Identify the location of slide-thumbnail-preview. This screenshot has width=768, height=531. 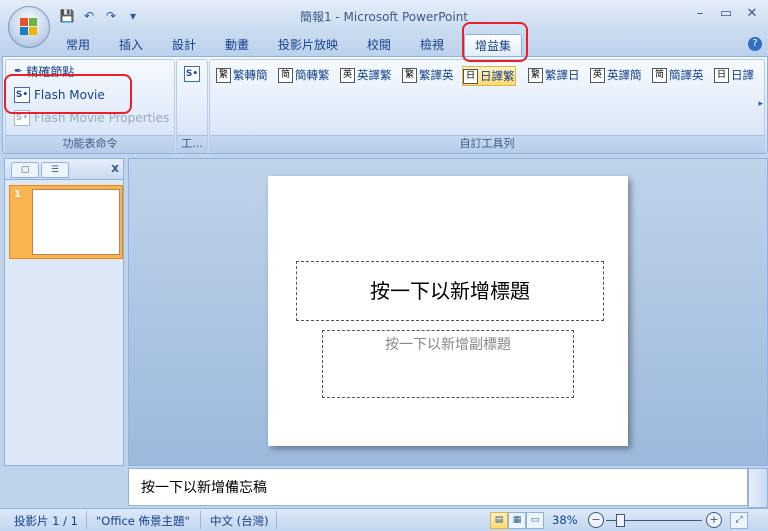
(76, 222).